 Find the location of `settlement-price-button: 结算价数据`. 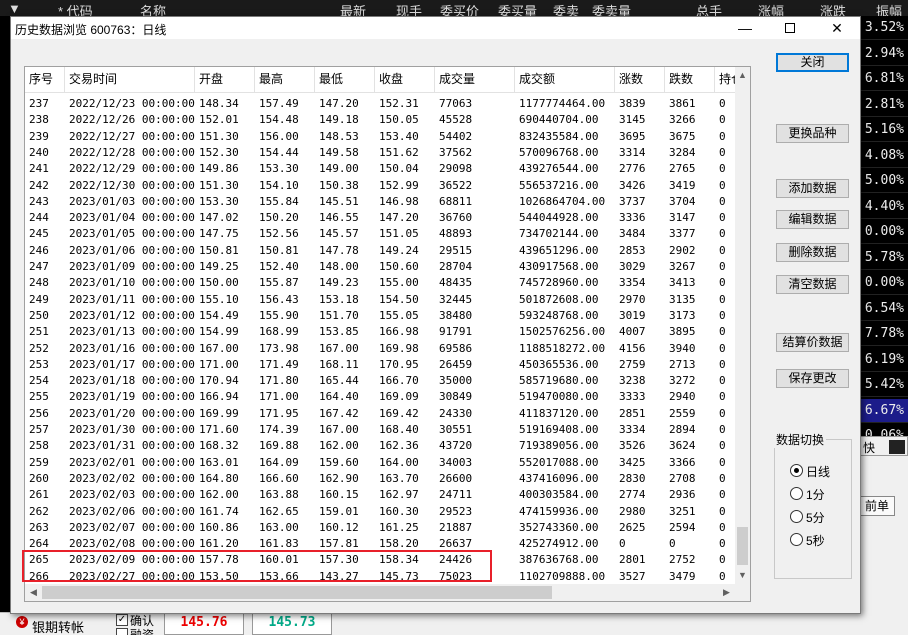

settlement-price-button: 结算价数据 is located at coordinates (812, 342).